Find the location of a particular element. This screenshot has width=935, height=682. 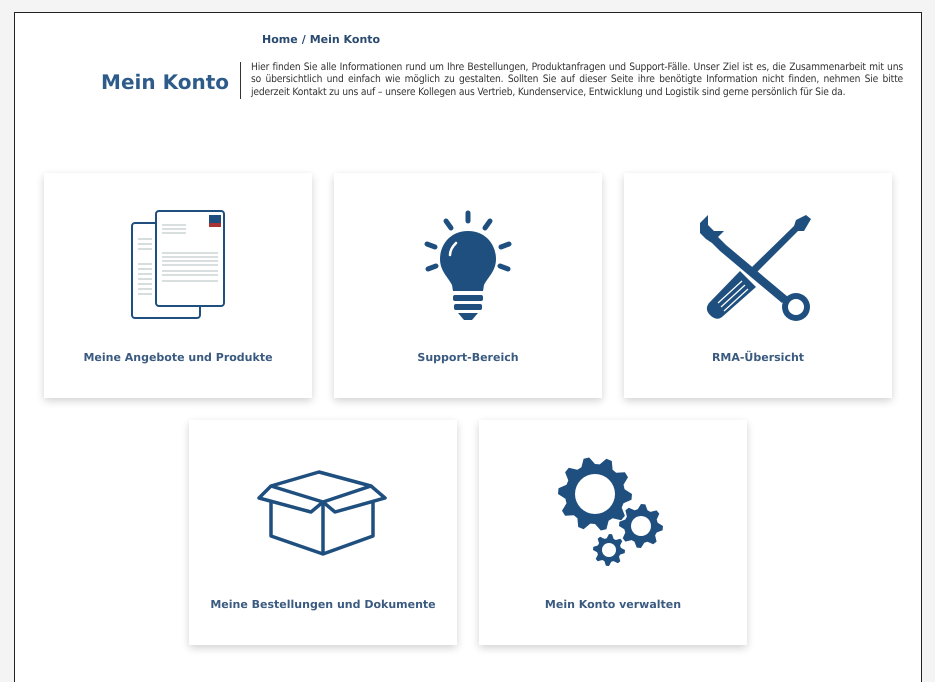

tile-label: Support-Bereich is located at coordinates (468, 357).